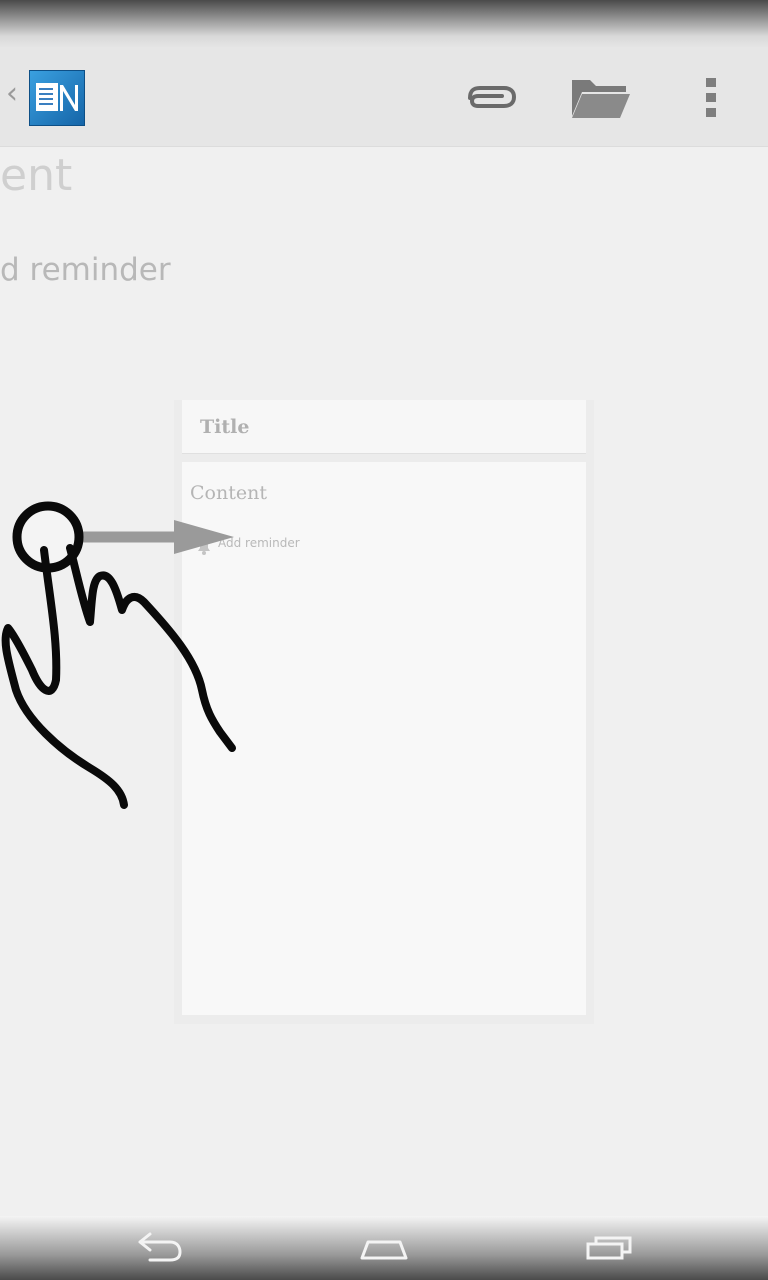 This screenshot has height=1280, width=768. I want to click on back-icon, so click(160, 1250).